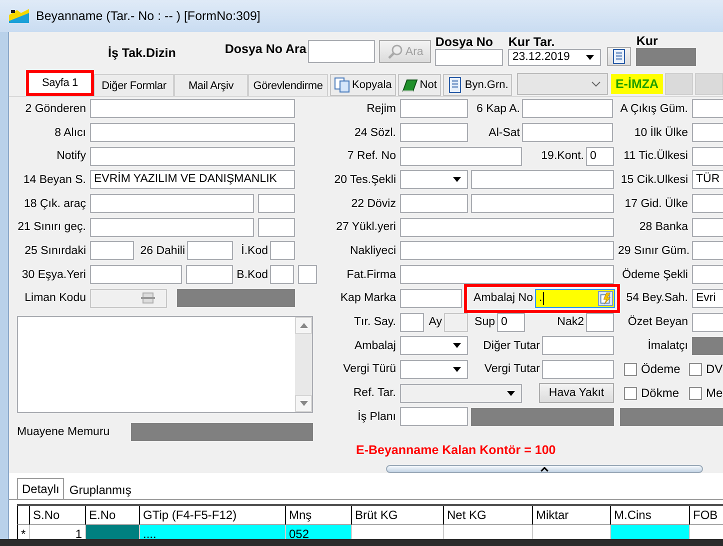  I want to click on dosya-no-label: Dosya No, so click(464, 42).